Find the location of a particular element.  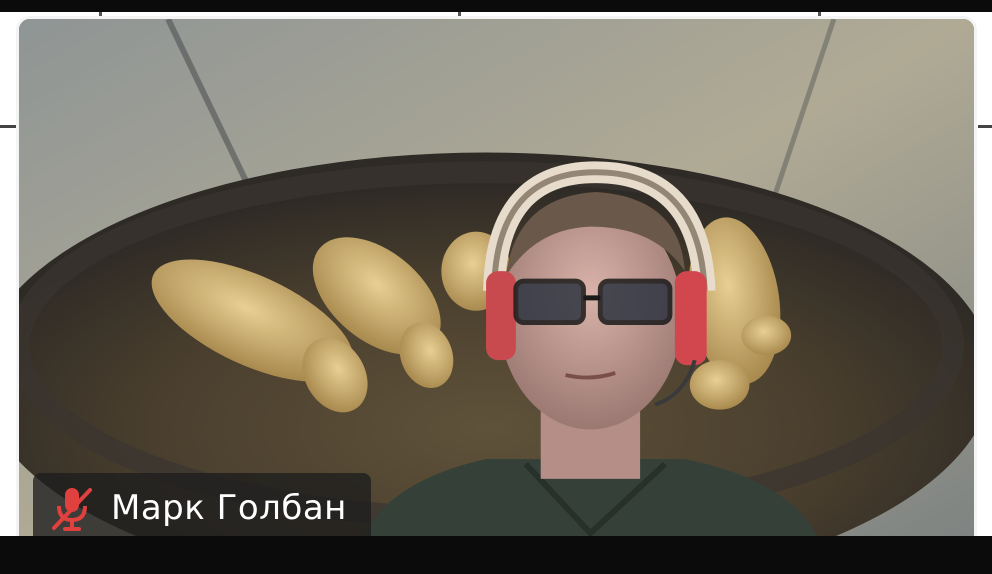

tile-divider-right is located at coordinates (985, 126).